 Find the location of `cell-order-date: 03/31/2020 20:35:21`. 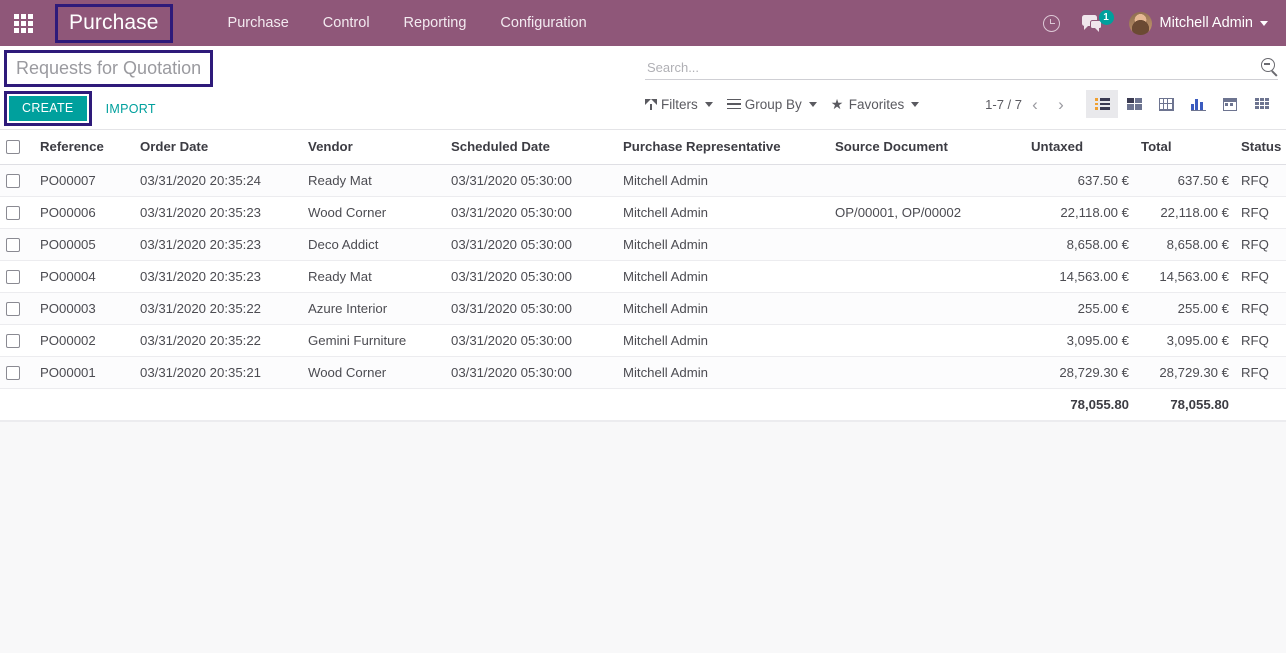

cell-order-date: 03/31/2020 20:35:21 is located at coordinates (218, 372).